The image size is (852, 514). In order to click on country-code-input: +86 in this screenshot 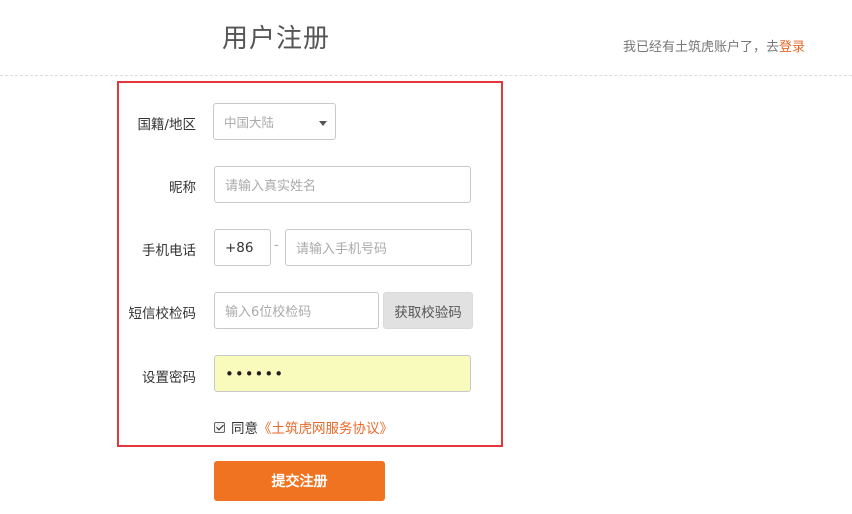, I will do `click(242, 247)`.